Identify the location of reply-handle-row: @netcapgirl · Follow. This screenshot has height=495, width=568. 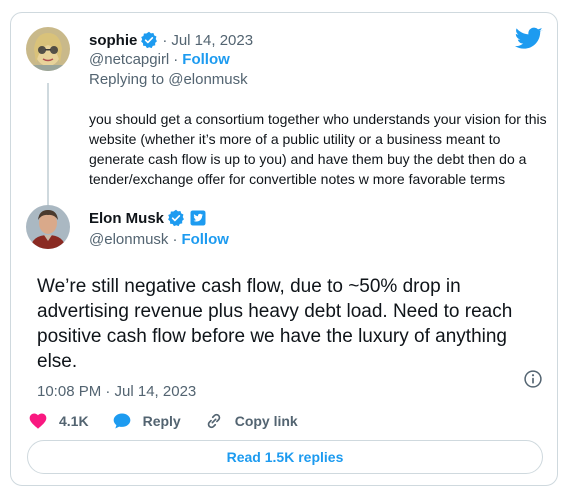
(159, 59).